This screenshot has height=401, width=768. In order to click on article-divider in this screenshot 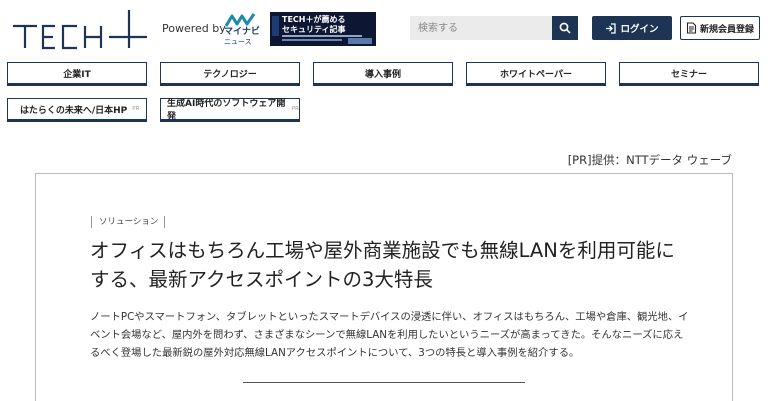, I will do `click(384, 382)`.